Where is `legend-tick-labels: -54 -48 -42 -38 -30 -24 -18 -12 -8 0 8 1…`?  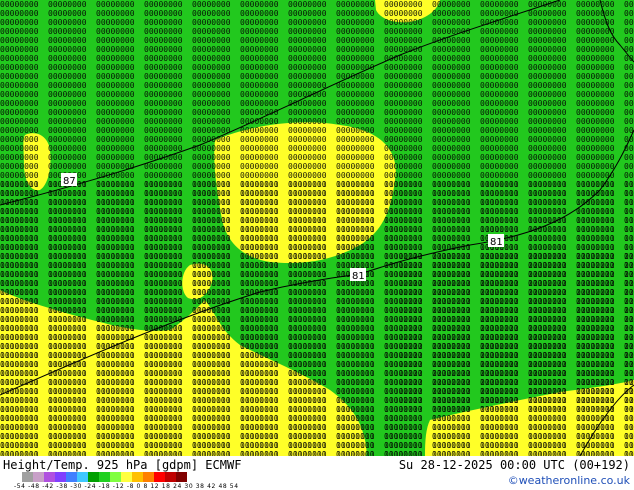
legend-tick-labels: -54 -48 -42 -38 -30 -24 -18 -12 -8 0 8 1… is located at coordinates (126, 486).